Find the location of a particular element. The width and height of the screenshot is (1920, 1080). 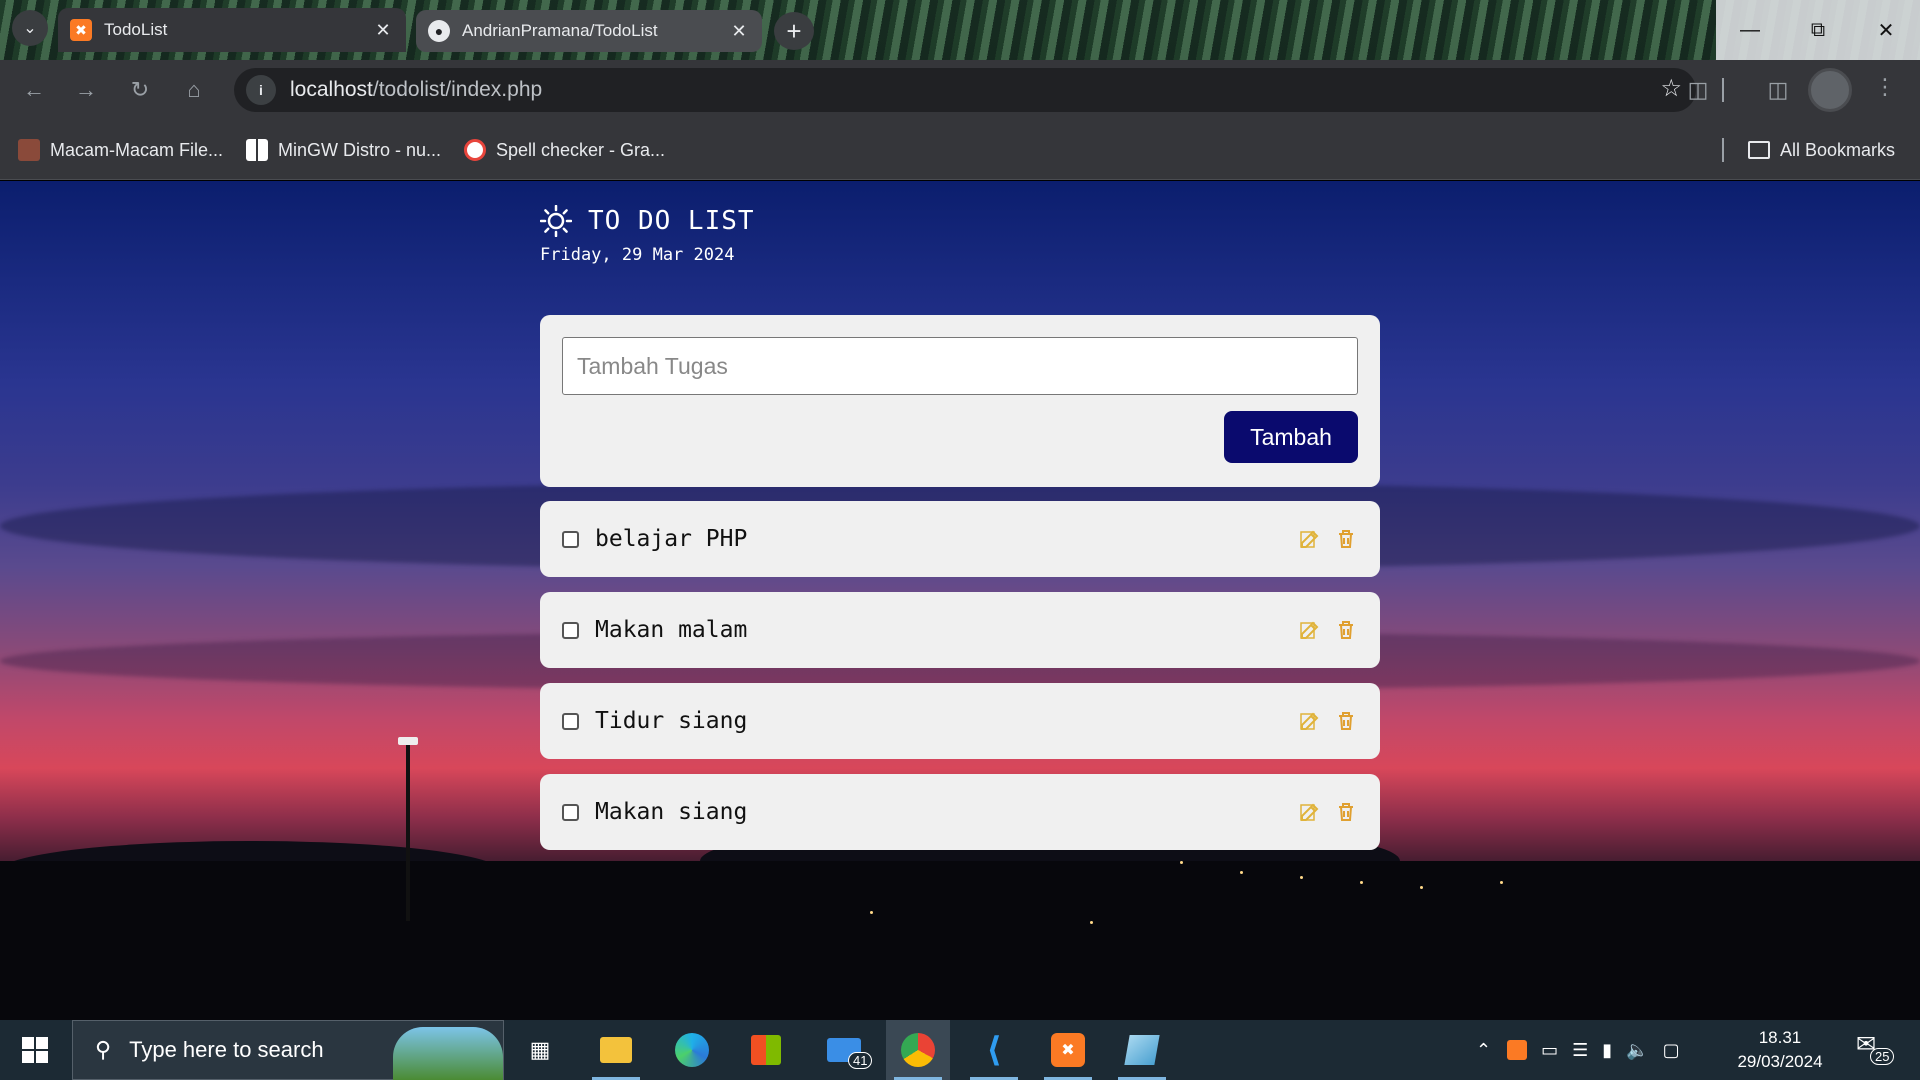

tab-todolist: ✖ TodoList ✕ is located at coordinates (232, 30).